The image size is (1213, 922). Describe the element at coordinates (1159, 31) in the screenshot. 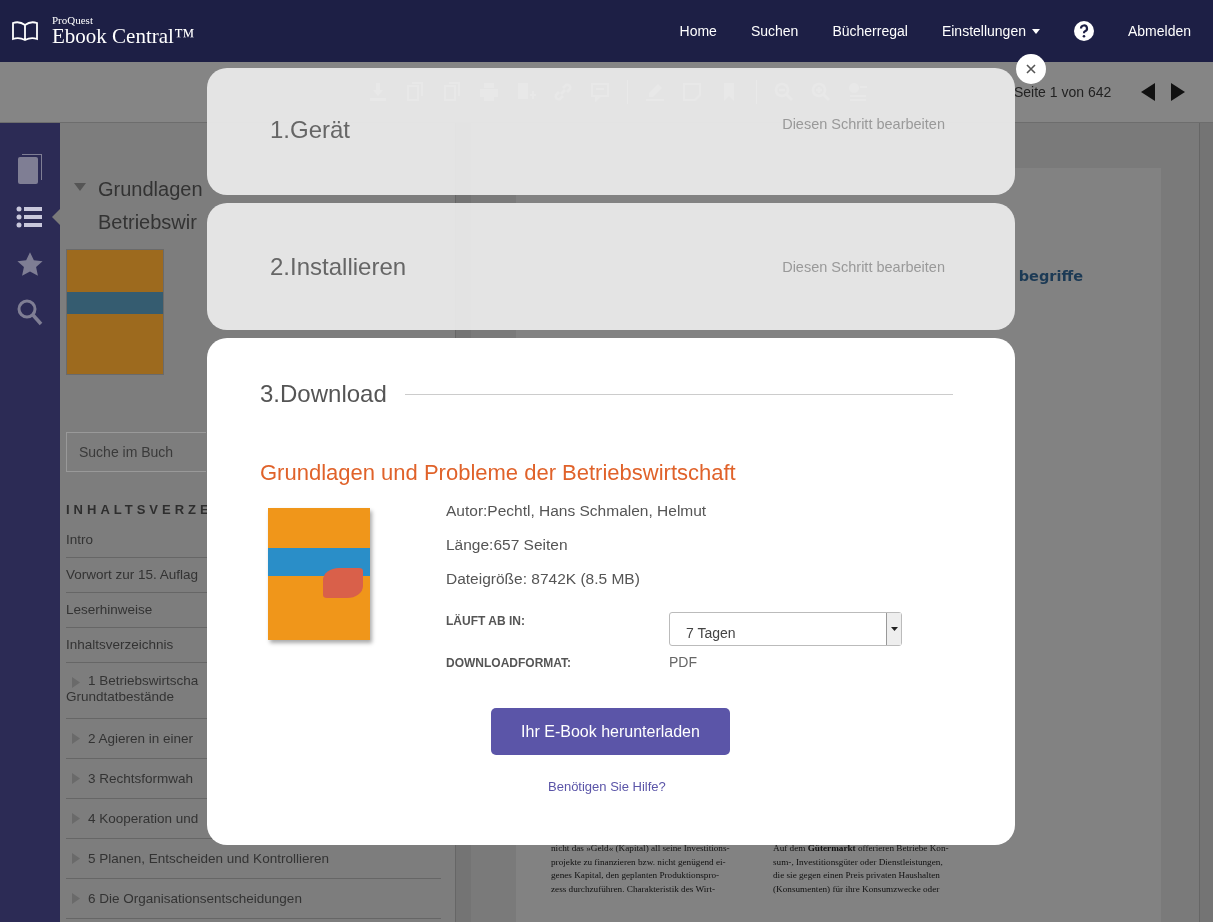

I see `logout-link: Abmelden` at that location.